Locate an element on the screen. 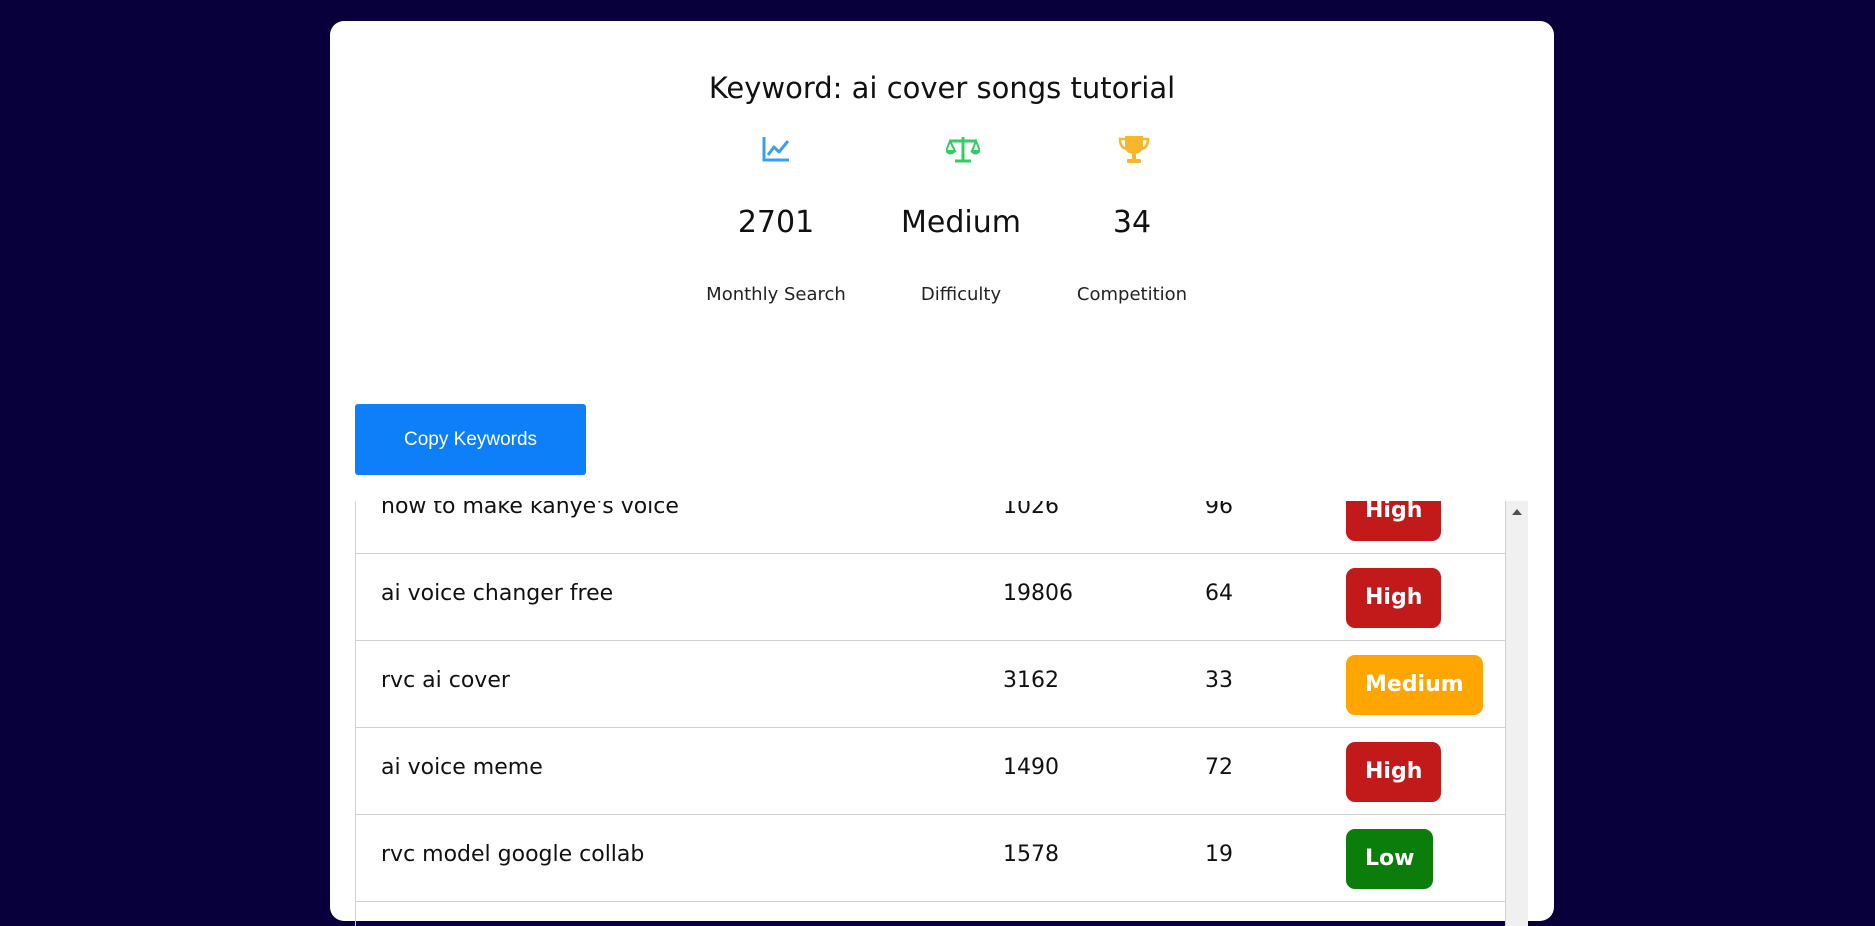 This screenshot has height=926, width=1875. difficulty-label: Difficulty is located at coordinates (961, 294).